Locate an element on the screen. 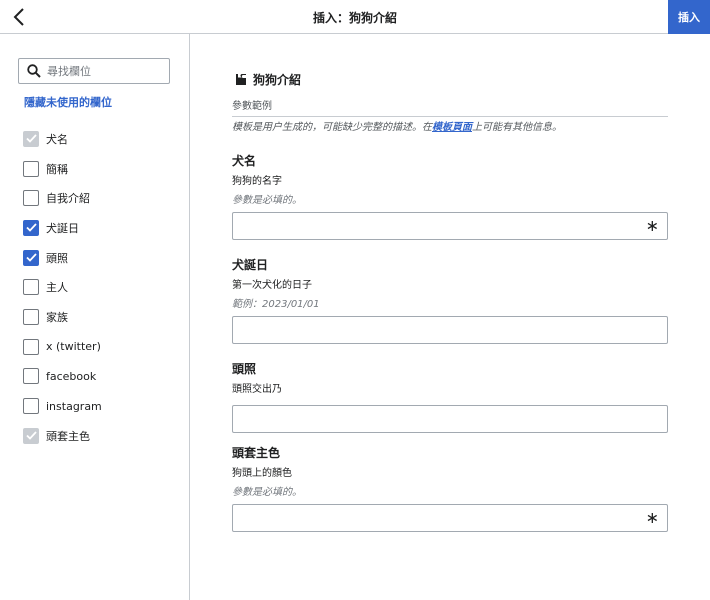  field-label: 自我介紹 is located at coordinates (68, 199).